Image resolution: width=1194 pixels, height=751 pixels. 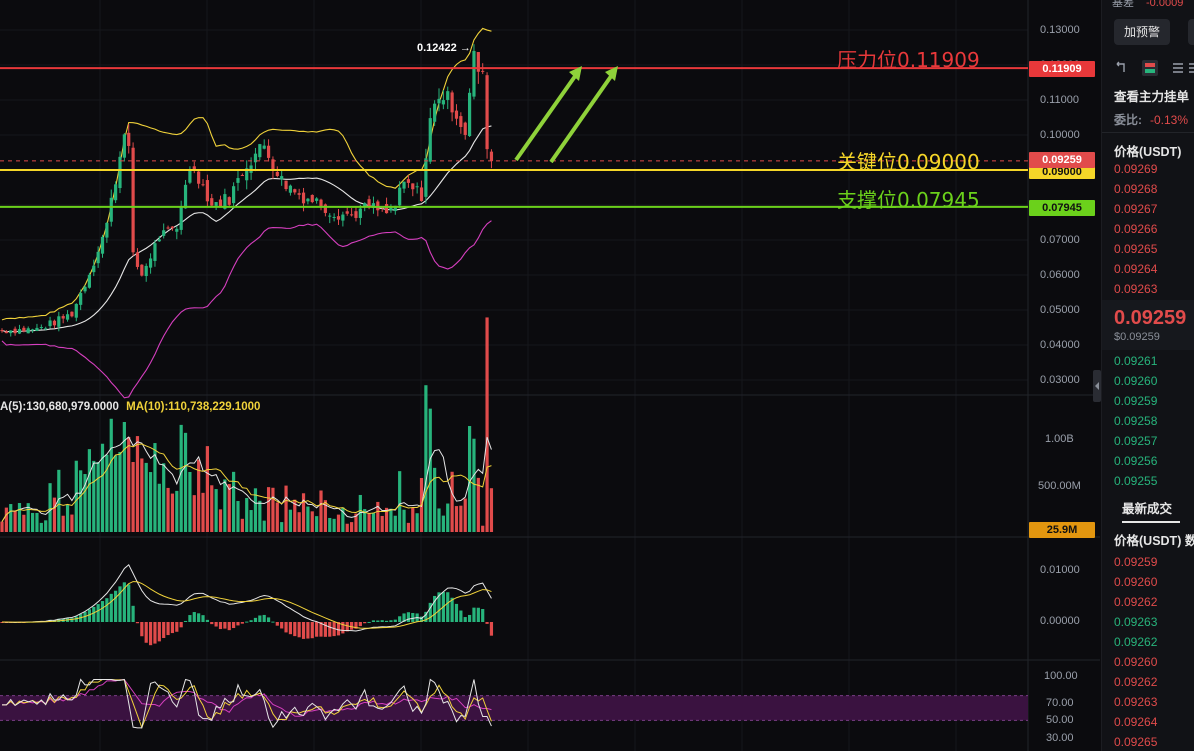 I want to click on trade-row: 0.09264, so click(x=1136, y=722).